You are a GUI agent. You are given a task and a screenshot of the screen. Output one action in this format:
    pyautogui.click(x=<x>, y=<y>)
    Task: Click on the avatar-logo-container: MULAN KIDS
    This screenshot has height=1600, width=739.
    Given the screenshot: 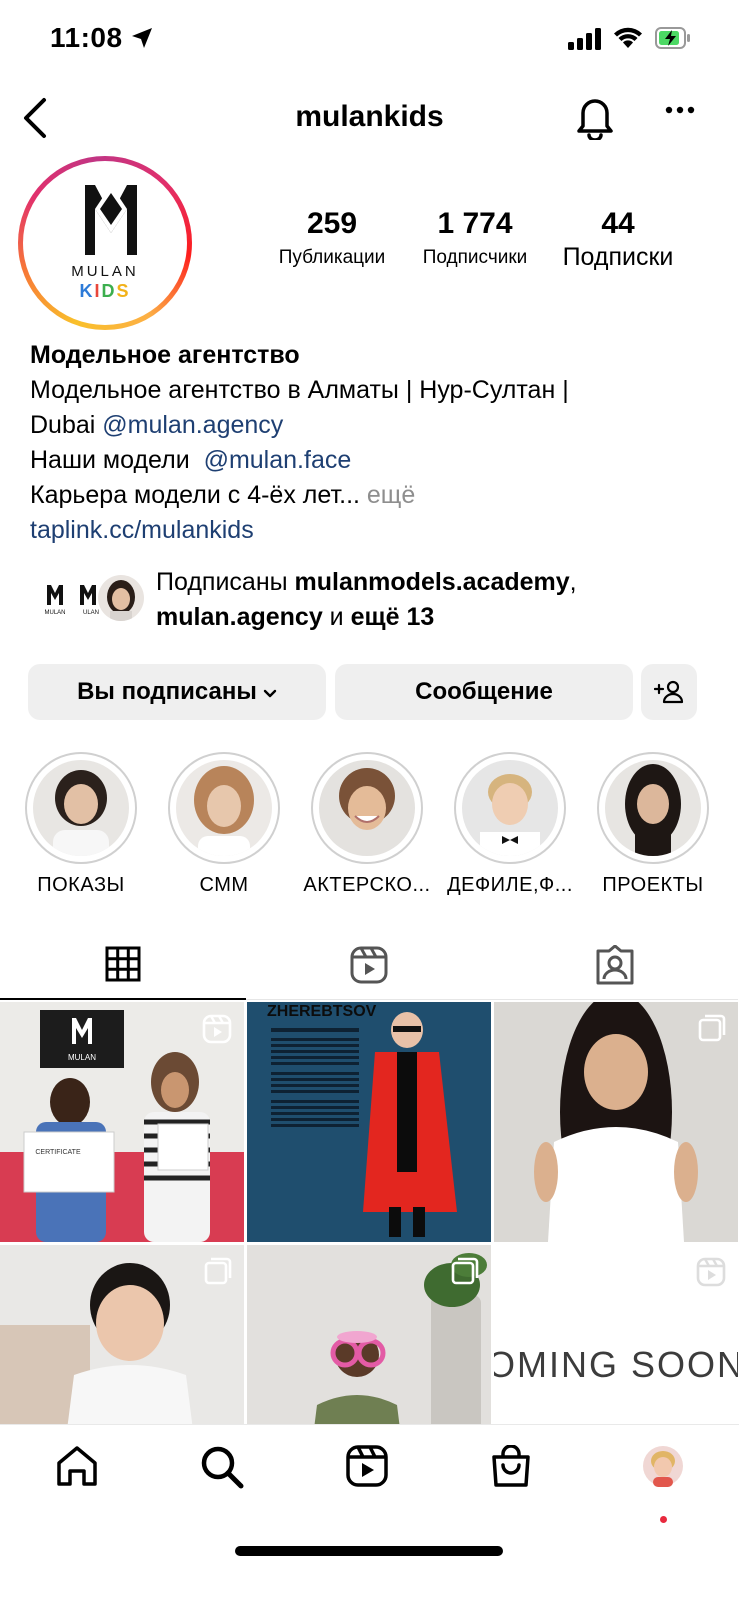 What is the action you would take?
    pyautogui.click(x=105, y=243)
    